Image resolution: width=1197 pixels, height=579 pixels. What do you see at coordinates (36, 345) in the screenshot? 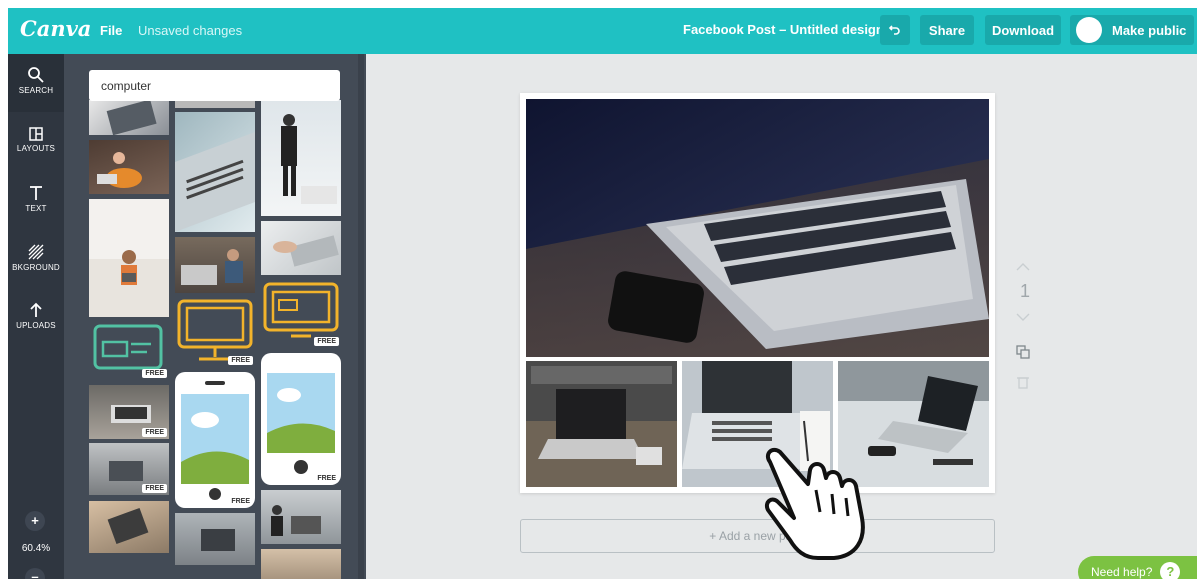
I see `rail-lower-panel` at bounding box center [36, 345].